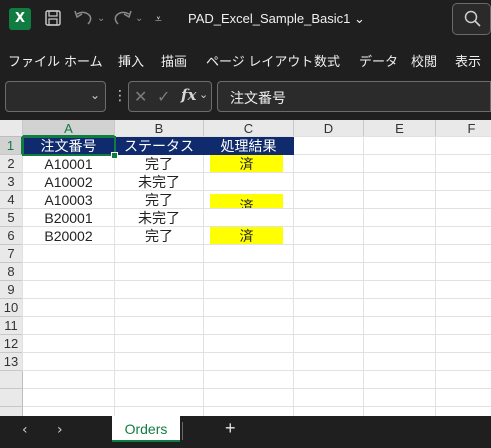 The image size is (491, 448). I want to click on cell-c4: 済, so click(249, 200).